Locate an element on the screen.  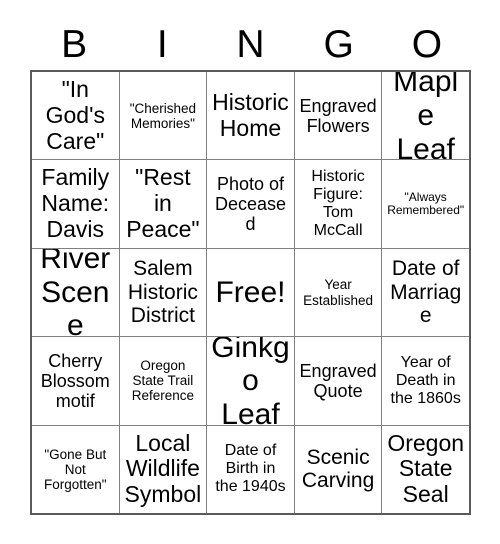
bingo-cell-label: Free! is located at coordinates (250, 292).